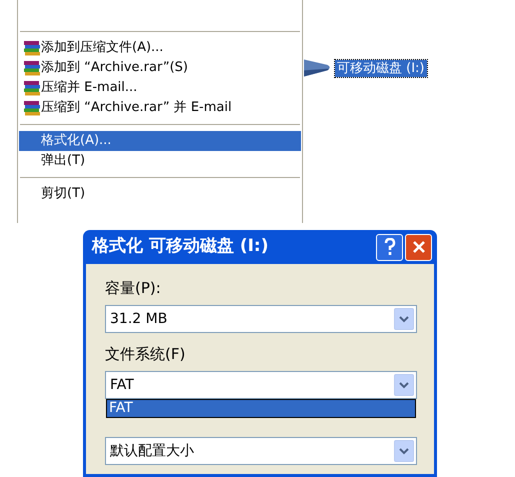 Image resolution: width=515 pixels, height=477 pixels. Describe the element at coordinates (160, 108) in the screenshot. I see `menu-item: 压缩到 “Archive.rar” 并 E-mail` at that location.